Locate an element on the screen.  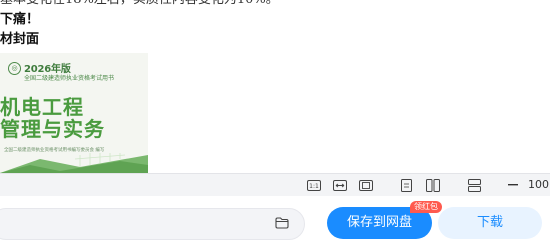
actual-size-button: 1:1 is located at coordinates (314, 185).